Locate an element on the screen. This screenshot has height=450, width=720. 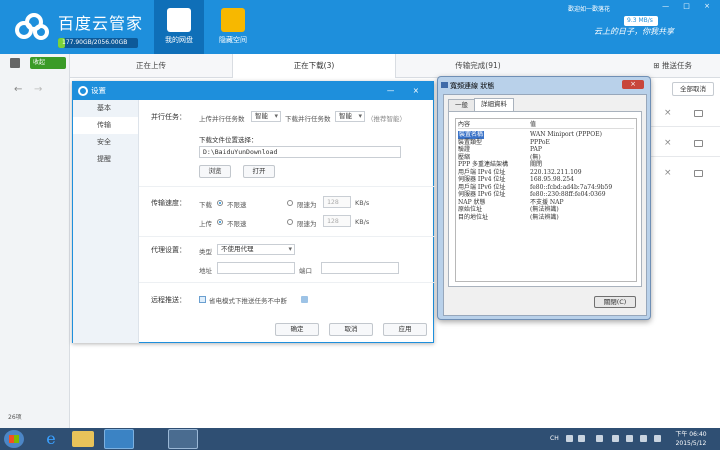
browse-button: 浏览 is located at coordinates (215, 171).